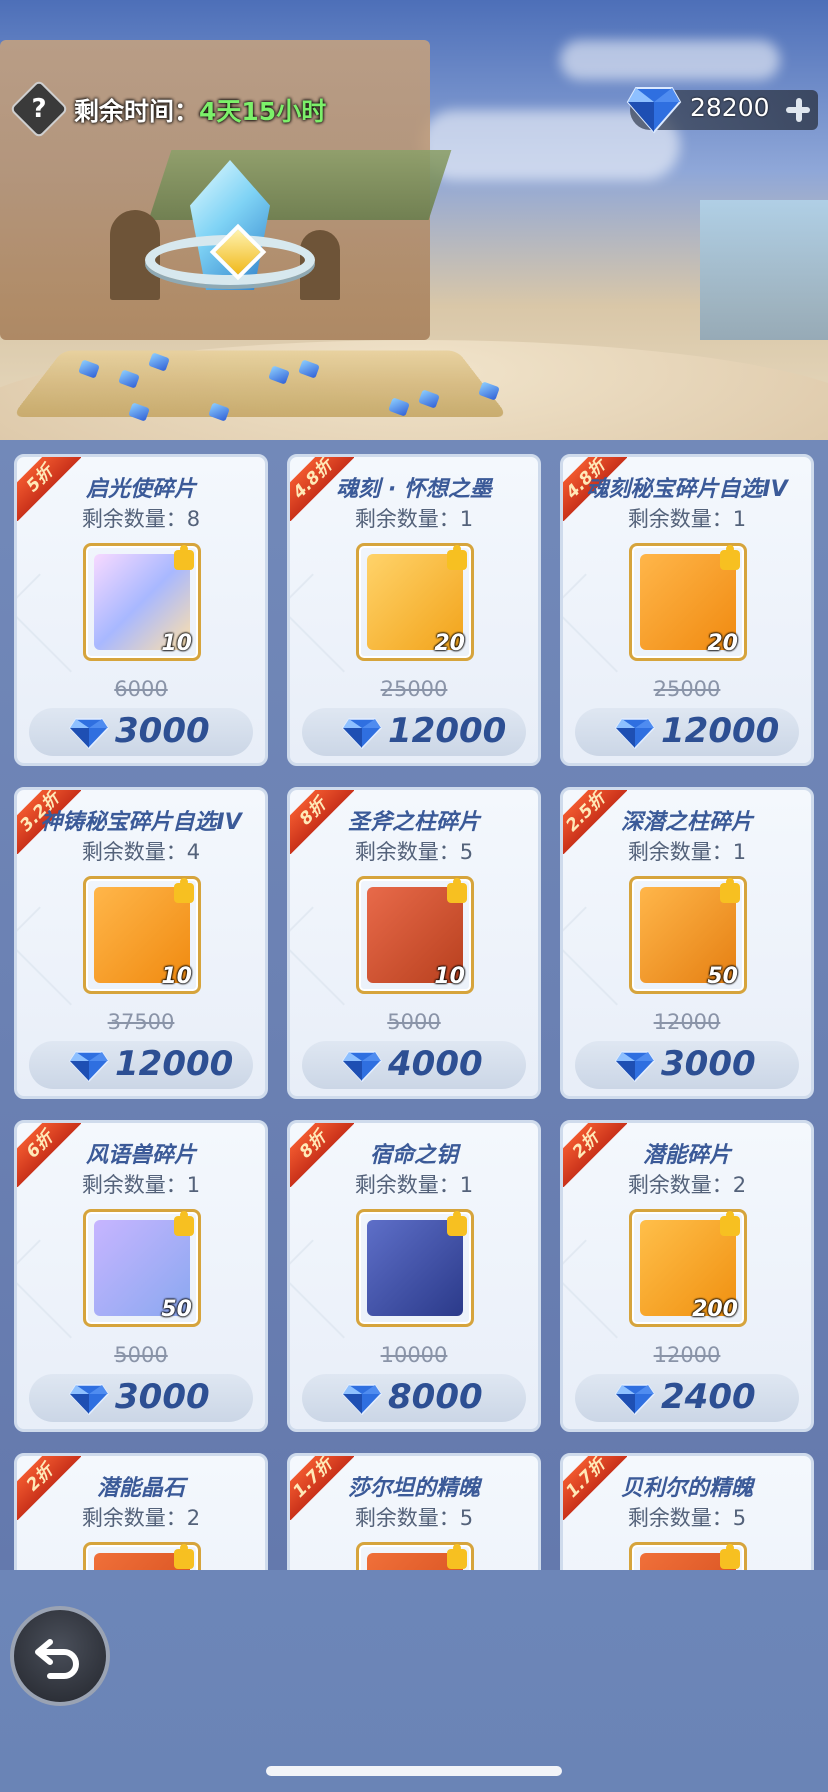 Image resolution: width=828 pixels, height=1792 pixels. Describe the element at coordinates (141, 519) in the screenshot. I see `item-stock: 剩余数量：8` at that location.